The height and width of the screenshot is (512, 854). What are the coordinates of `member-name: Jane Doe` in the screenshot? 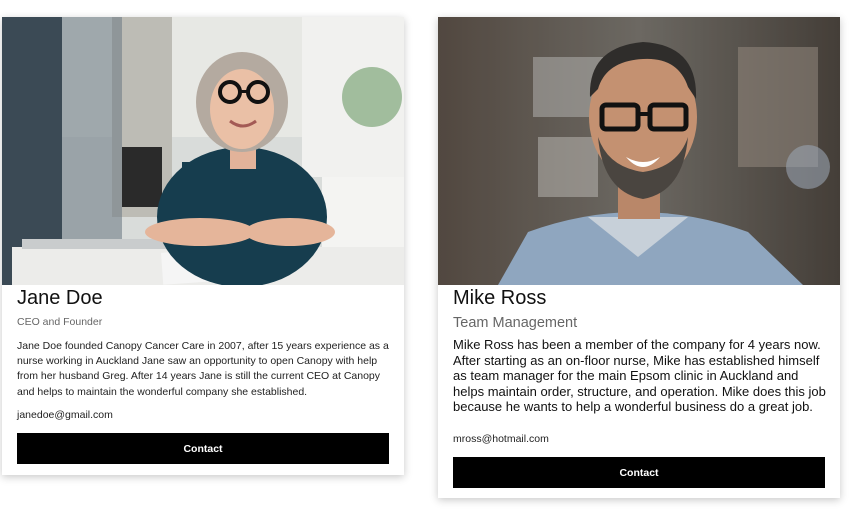 It's located at (60, 298).